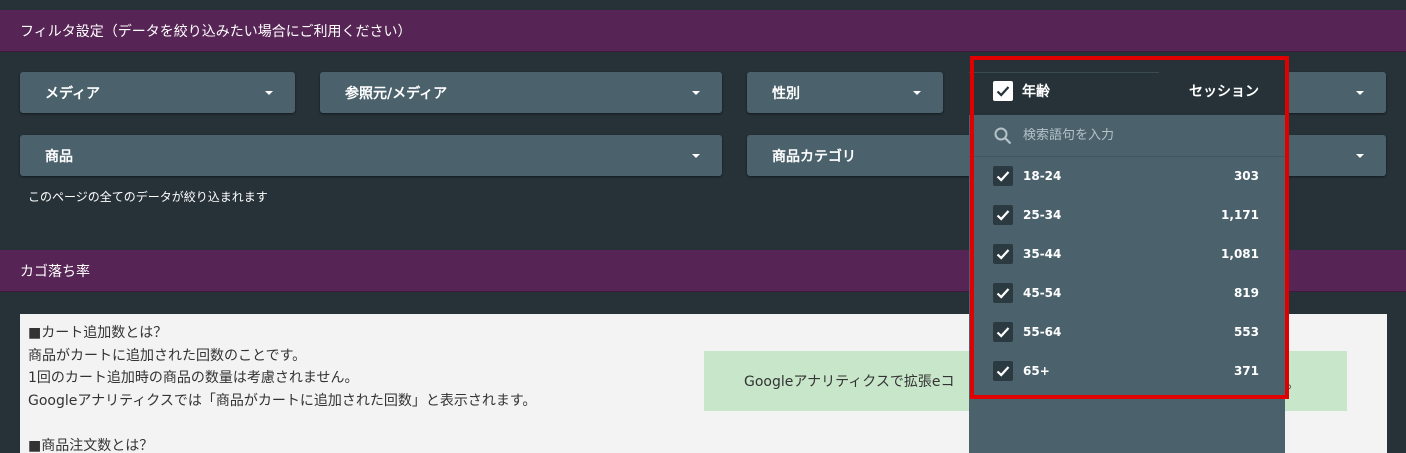  What do you see at coordinates (1127, 90) in the screenshot?
I see `age-dropdown-header: 年齢 セッション` at bounding box center [1127, 90].